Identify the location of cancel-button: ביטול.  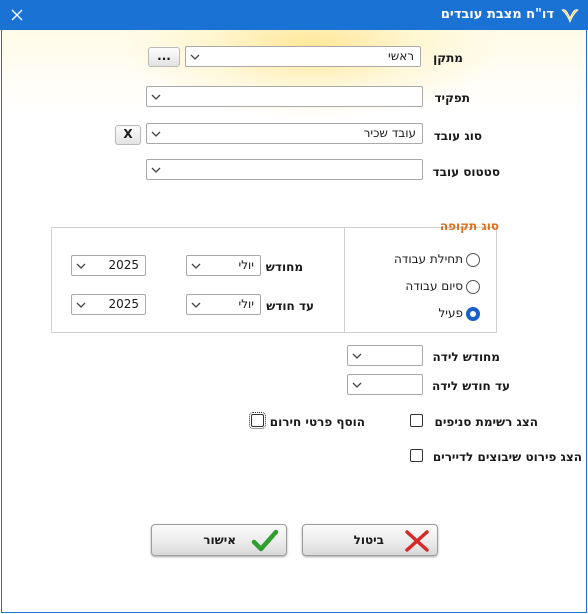
(370, 540).